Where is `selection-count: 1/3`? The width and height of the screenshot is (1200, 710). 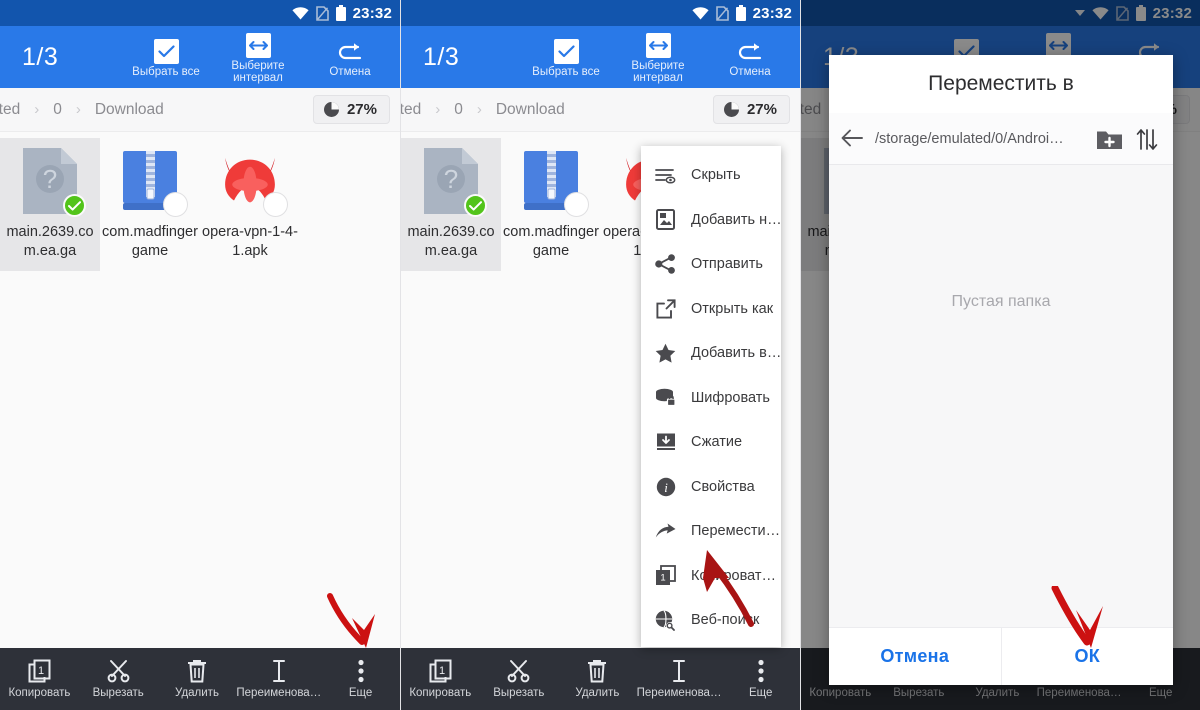 selection-count: 1/3 is located at coordinates (441, 56).